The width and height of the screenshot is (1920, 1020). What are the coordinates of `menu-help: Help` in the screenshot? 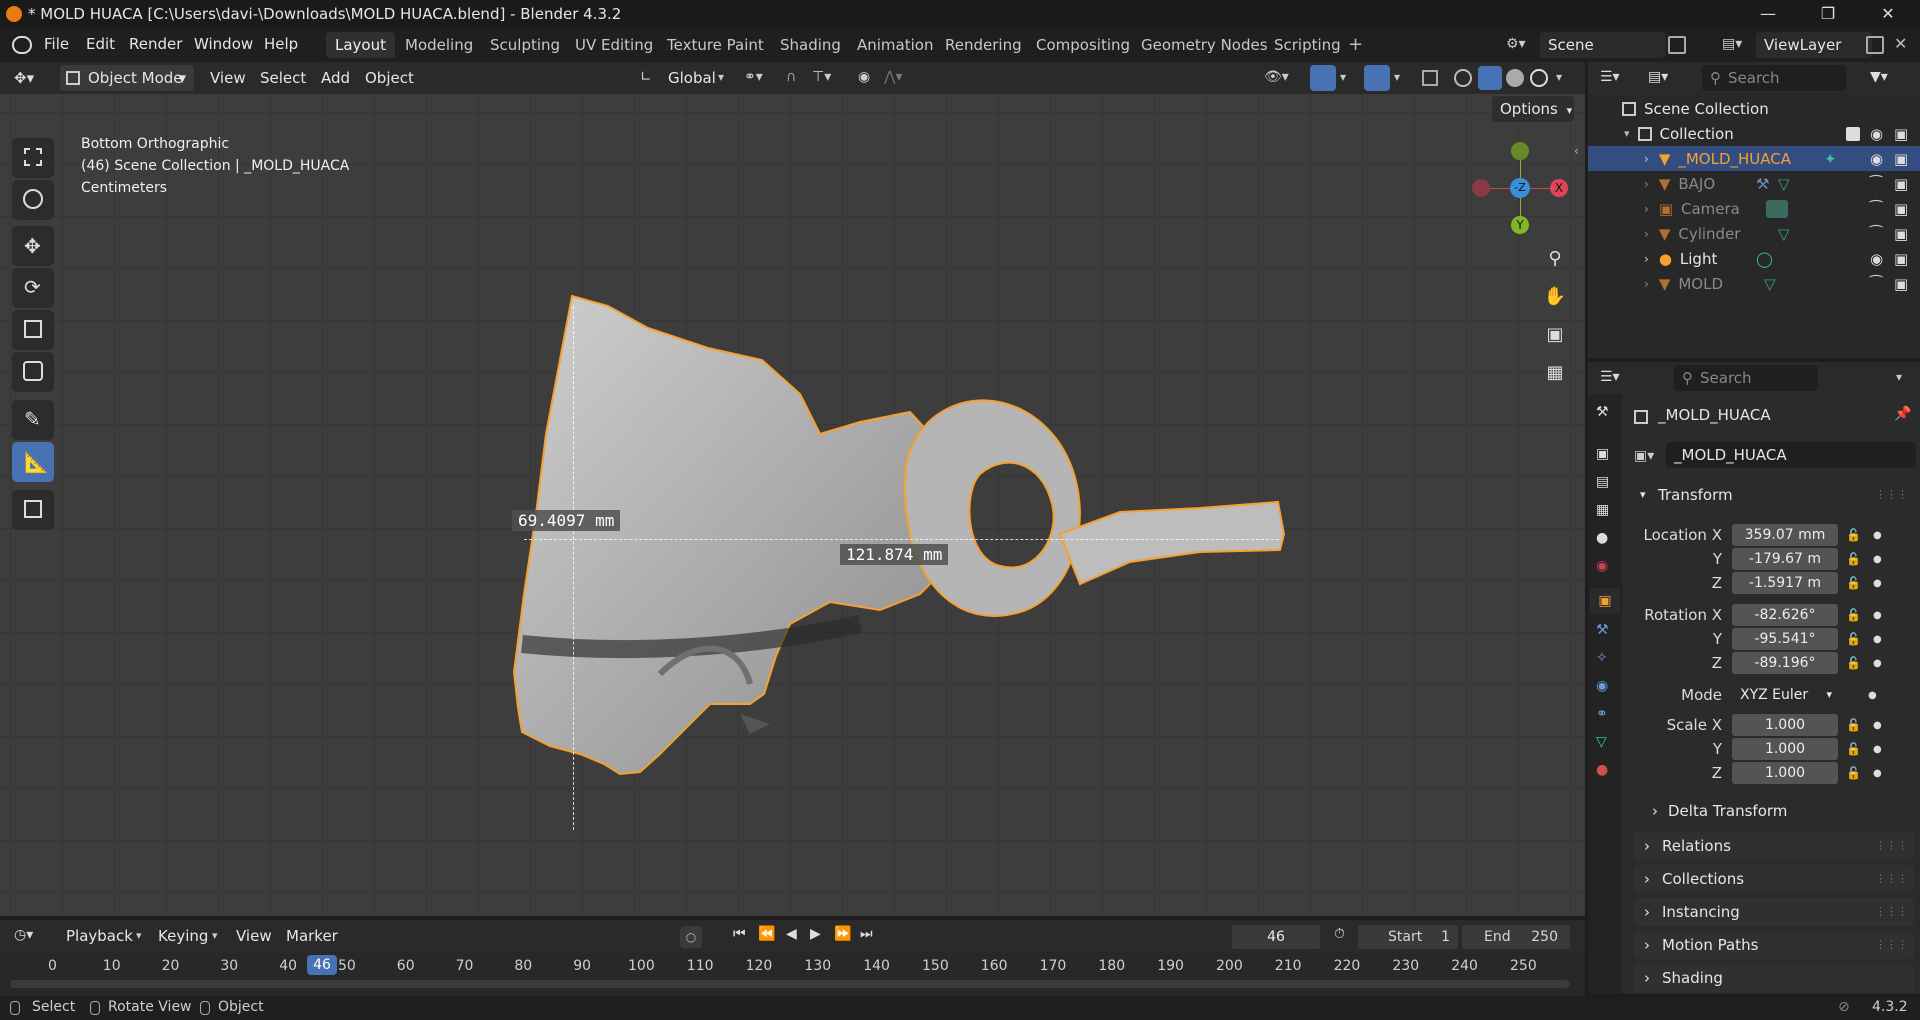 It's located at (281, 44).